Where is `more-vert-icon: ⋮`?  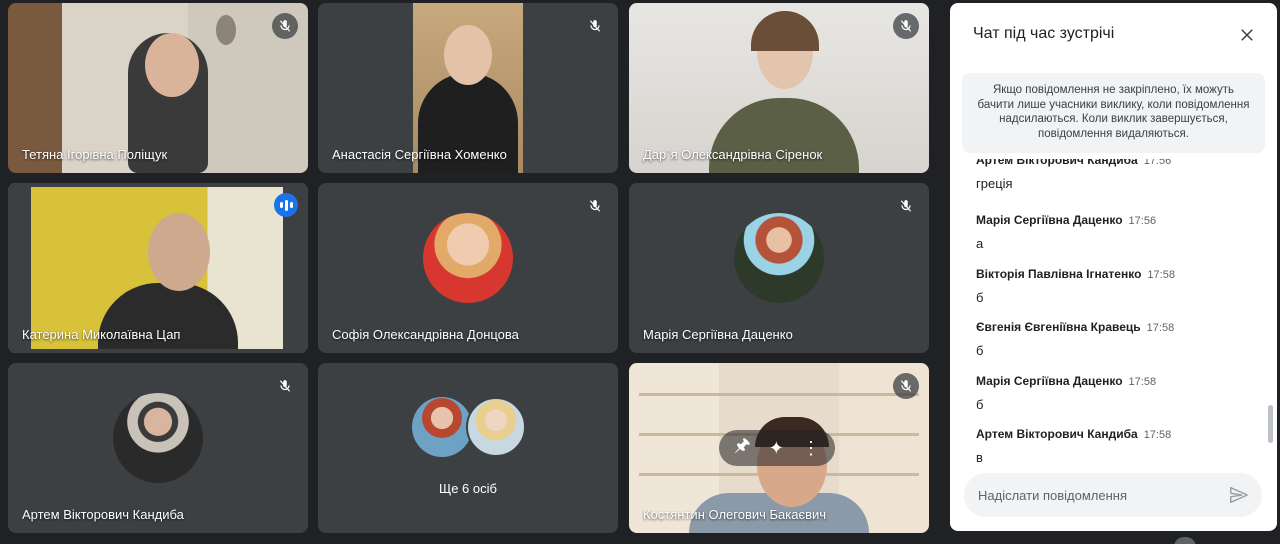 more-vert-icon: ⋮ is located at coordinates (811, 448).